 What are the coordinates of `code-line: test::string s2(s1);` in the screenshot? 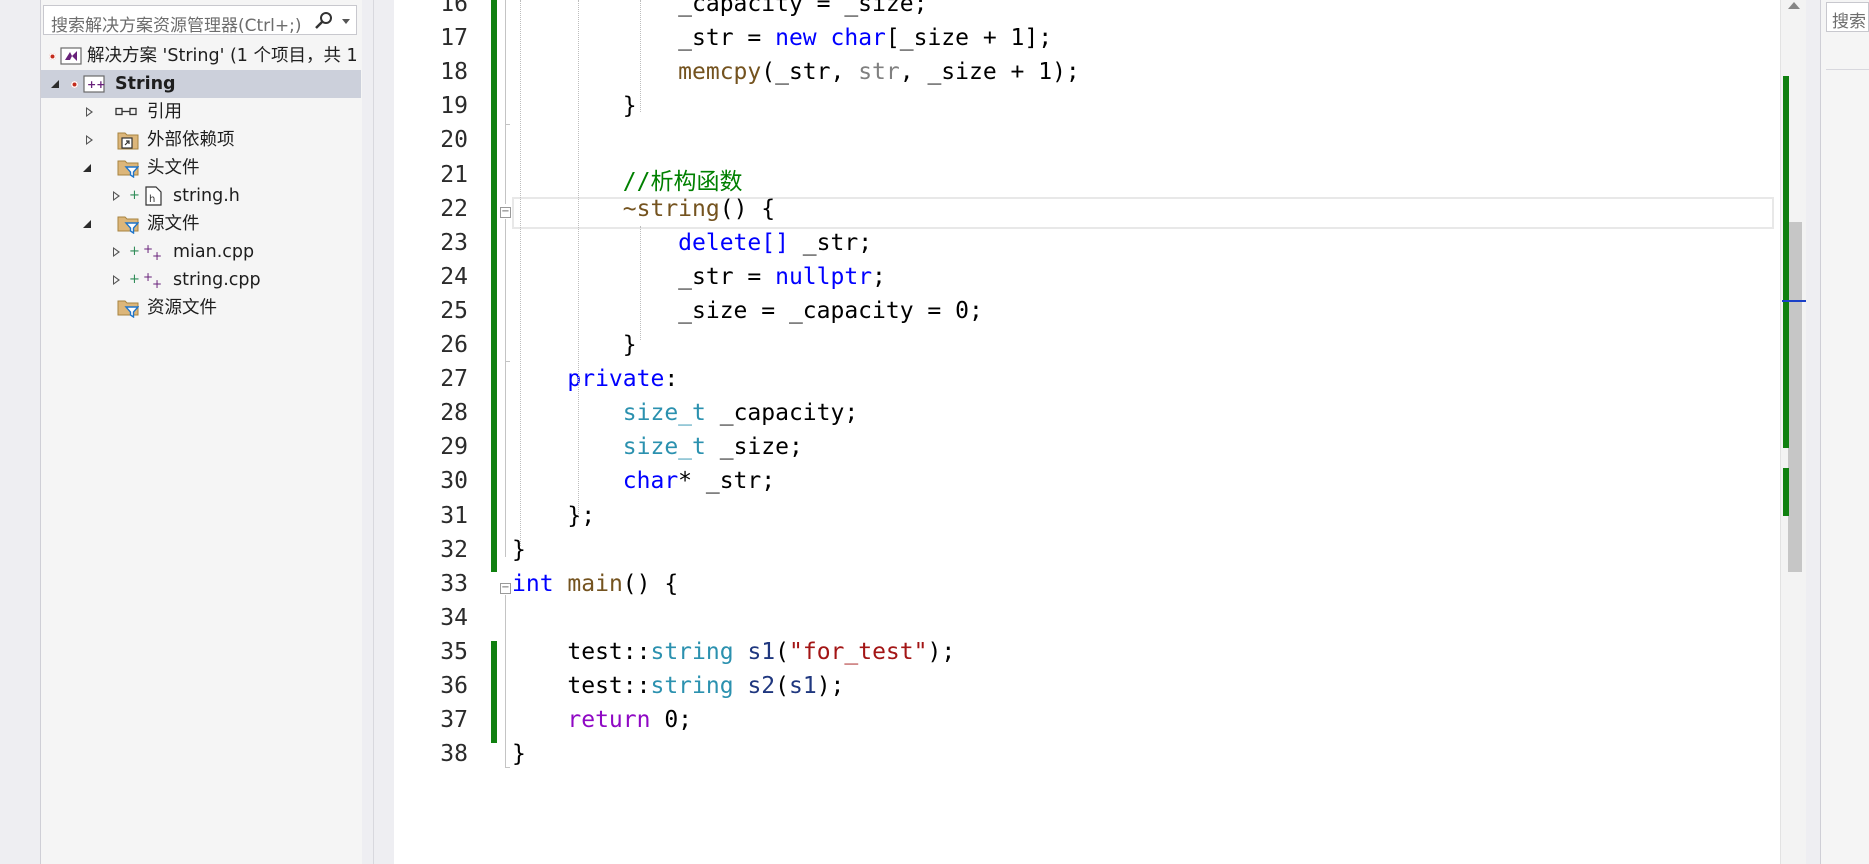 It's located at (678, 686).